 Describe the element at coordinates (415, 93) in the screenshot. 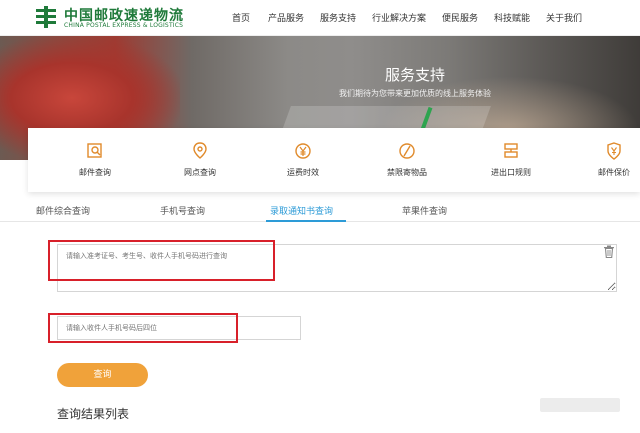

I see `banner-subtitle: 我们期待为您带来更加优质的线上服务体验` at that location.